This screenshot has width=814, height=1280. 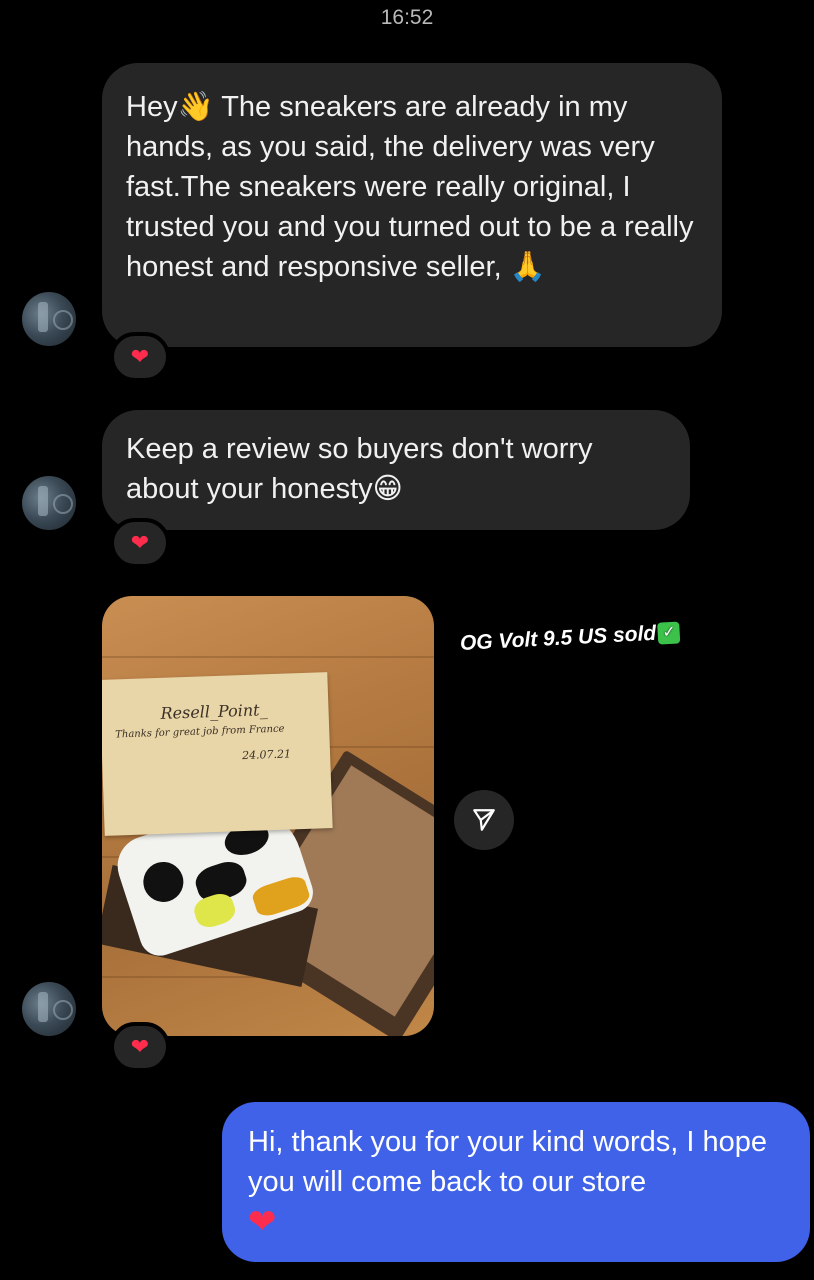 What do you see at coordinates (268, 657) in the screenshot?
I see `floor-plank` at bounding box center [268, 657].